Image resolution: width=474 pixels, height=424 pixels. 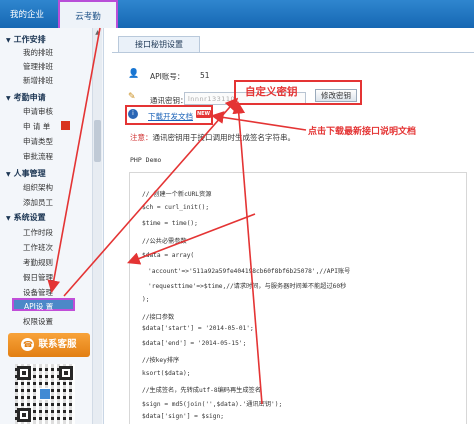 What do you see at coordinates (336, 95) in the screenshot?
I see `change-secret-button: 修改密钥` at bounding box center [336, 95].